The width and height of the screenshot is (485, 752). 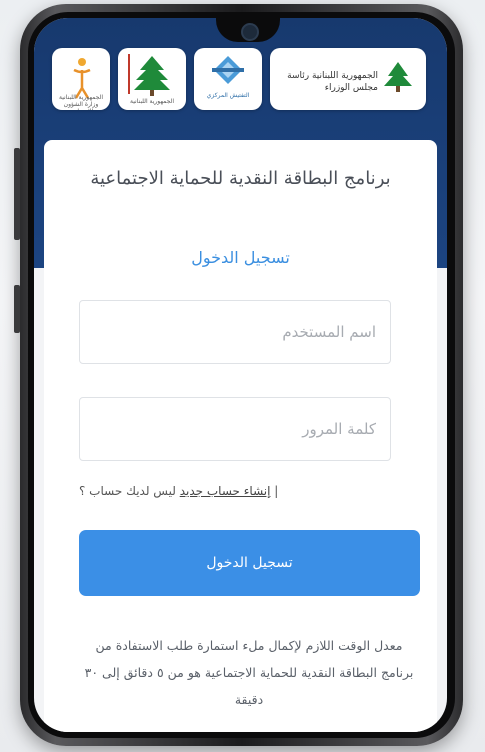 I want to click on blue-emblem-icon, so click(x=228, y=70).